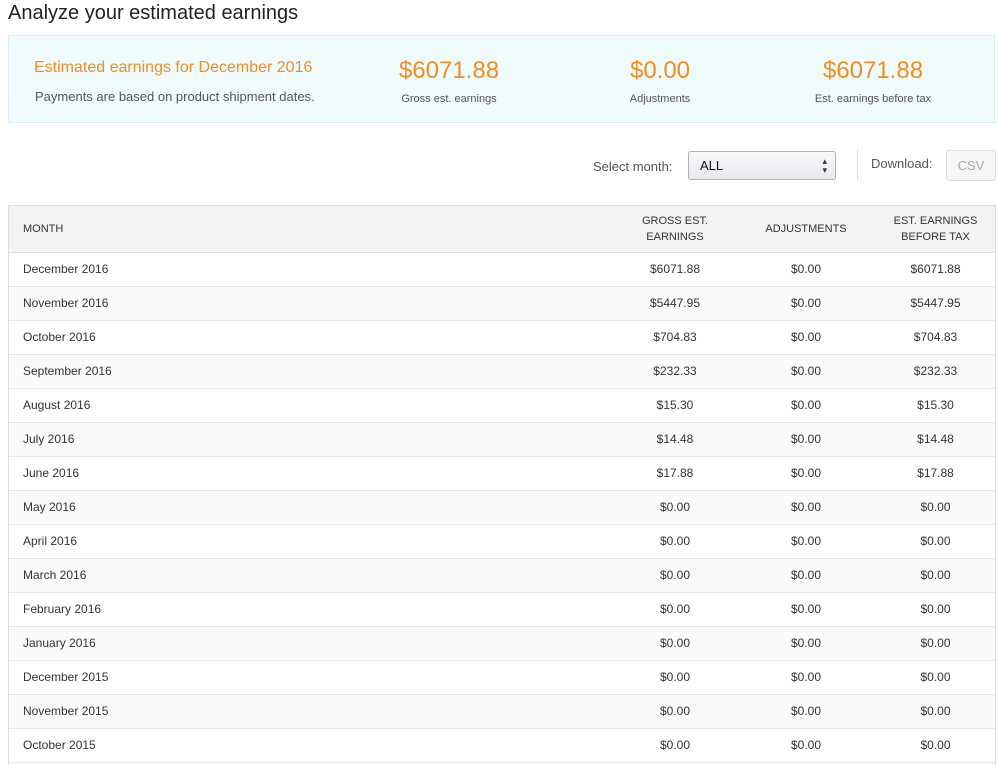  I want to click on cell-month: June 2016, so click(311, 473).